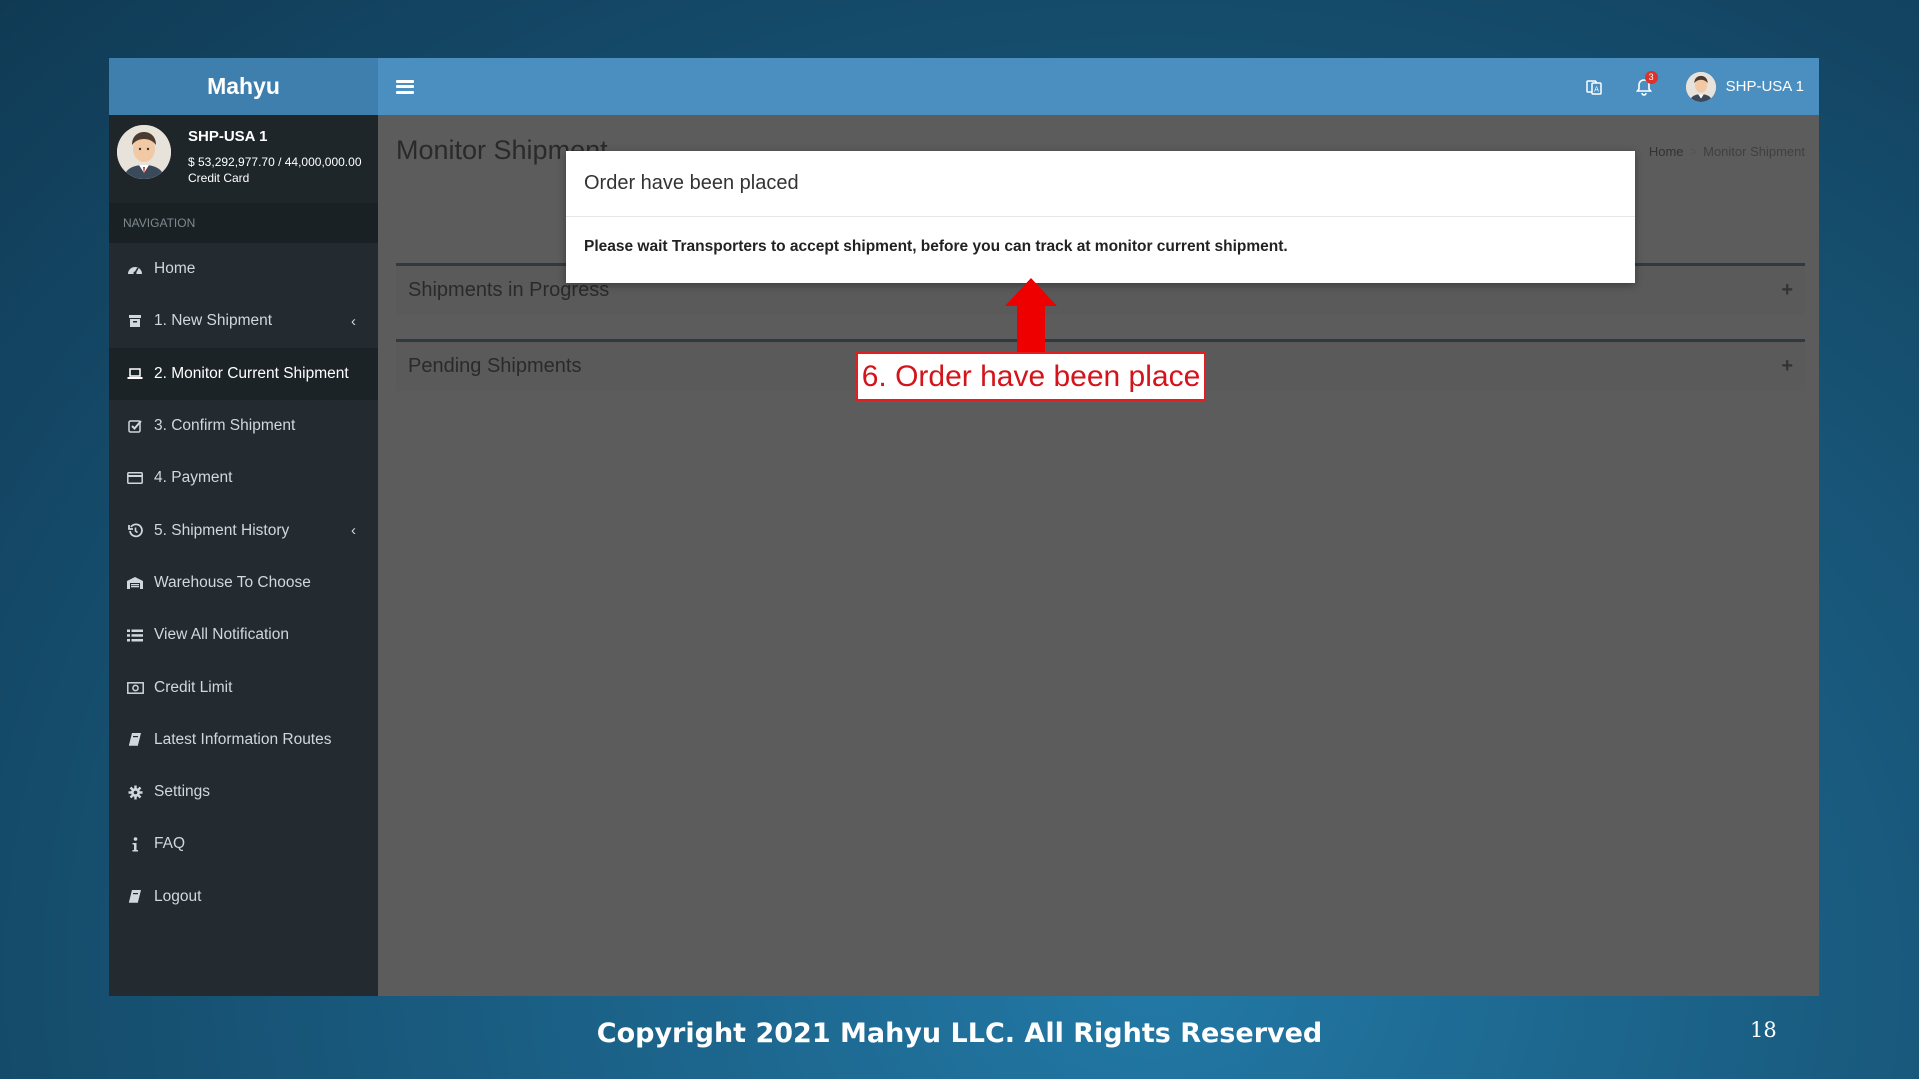  I want to click on sidebar-item-view-all-notification: View All Notification, so click(243, 635).